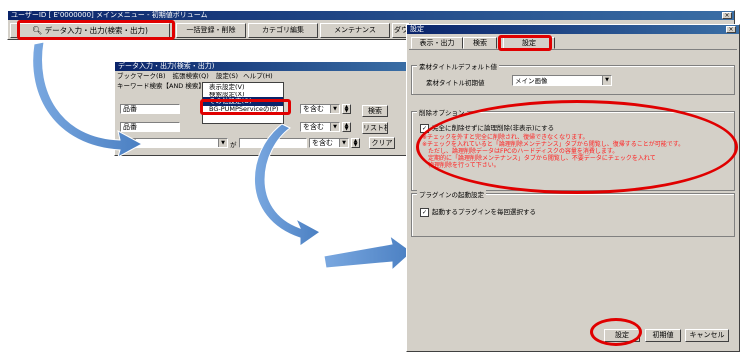  Describe the element at coordinates (707, 335) in the screenshot. I see `cancel-button: キャンセル` at that location.